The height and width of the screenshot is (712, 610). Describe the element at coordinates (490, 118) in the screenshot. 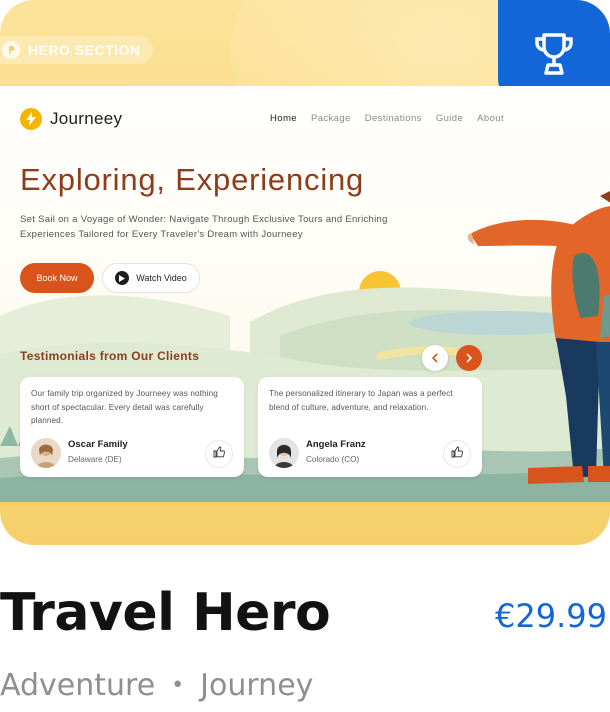

I see `nav-link-about: About` at that location.